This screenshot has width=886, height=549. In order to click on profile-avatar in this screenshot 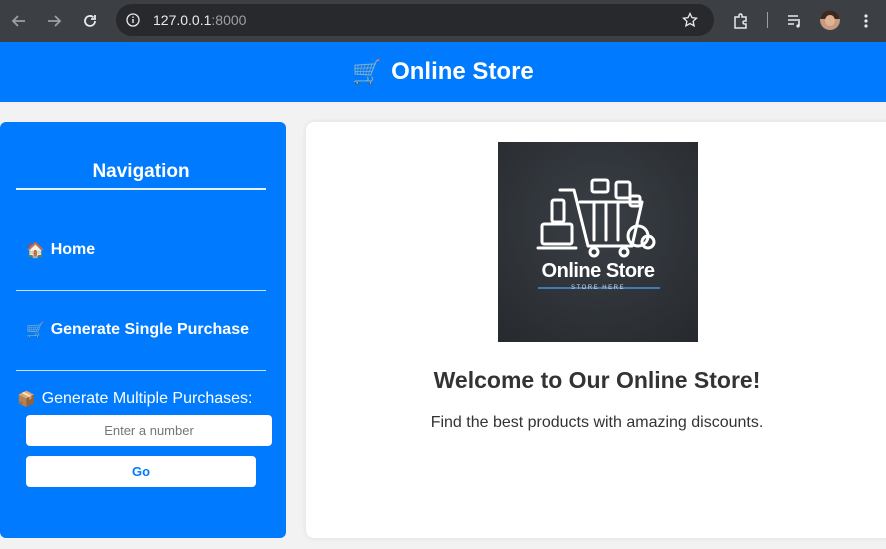, I will do `click(830, 20)`.